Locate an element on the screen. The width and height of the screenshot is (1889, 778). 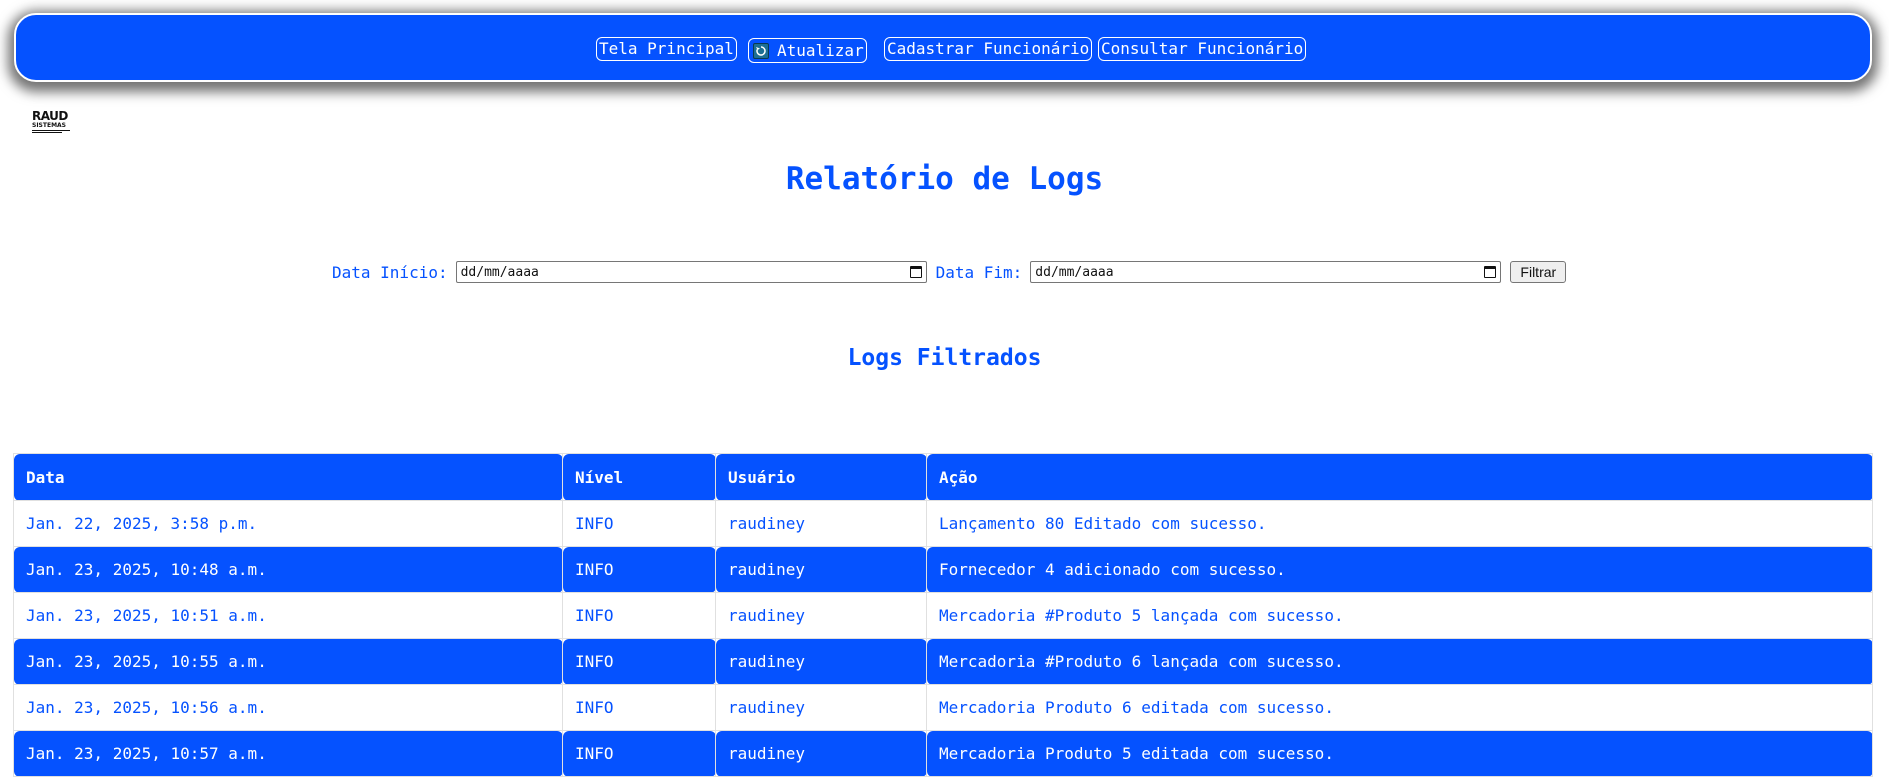
end-date-value: dd/mm/aaaa is located at coordinates (1074, 272).